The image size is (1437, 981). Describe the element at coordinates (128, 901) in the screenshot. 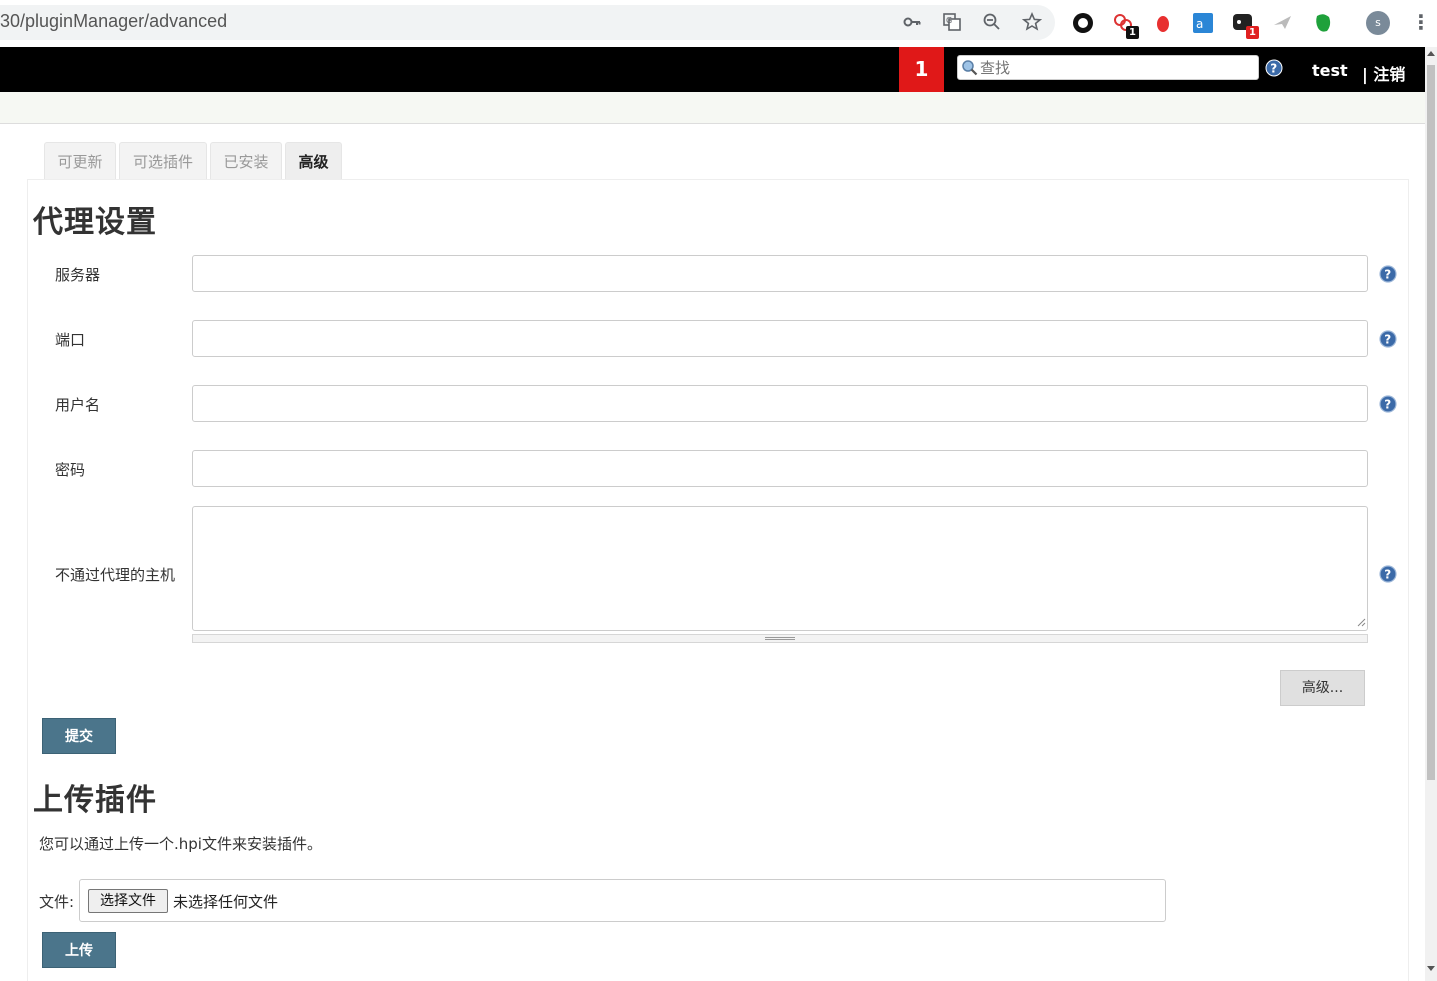

I see `choose-file-button: 选择文件` at that location.